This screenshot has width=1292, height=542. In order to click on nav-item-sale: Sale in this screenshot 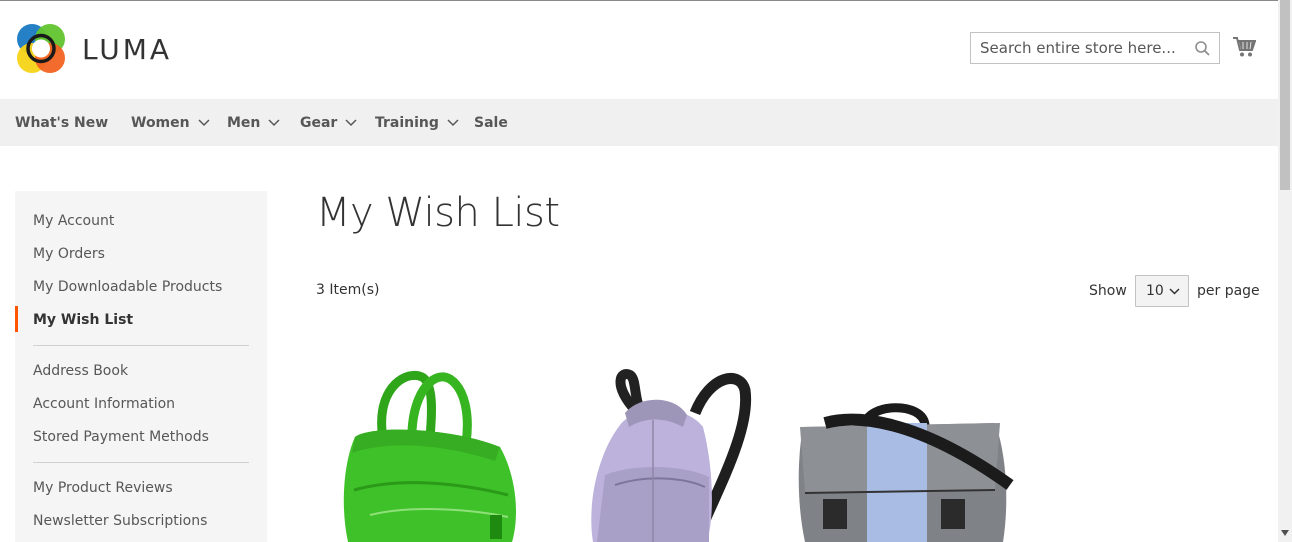, I will do `click(491, 122)`.